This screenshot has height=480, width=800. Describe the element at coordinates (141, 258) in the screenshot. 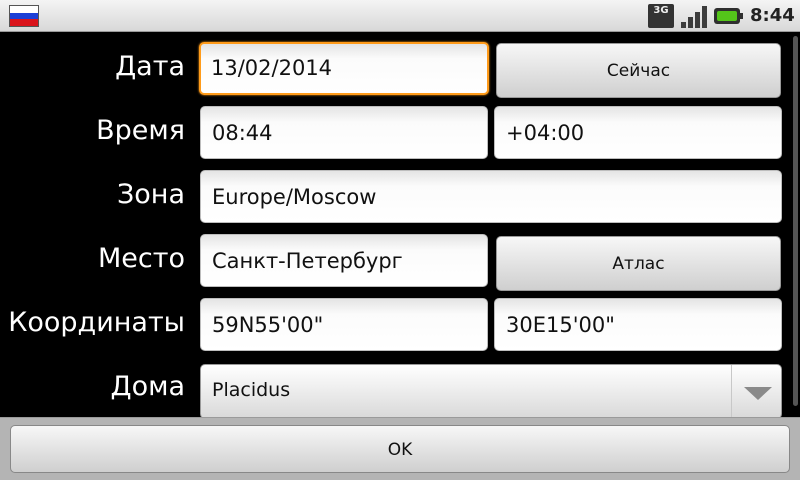

I see `place-label: Место` at that location.